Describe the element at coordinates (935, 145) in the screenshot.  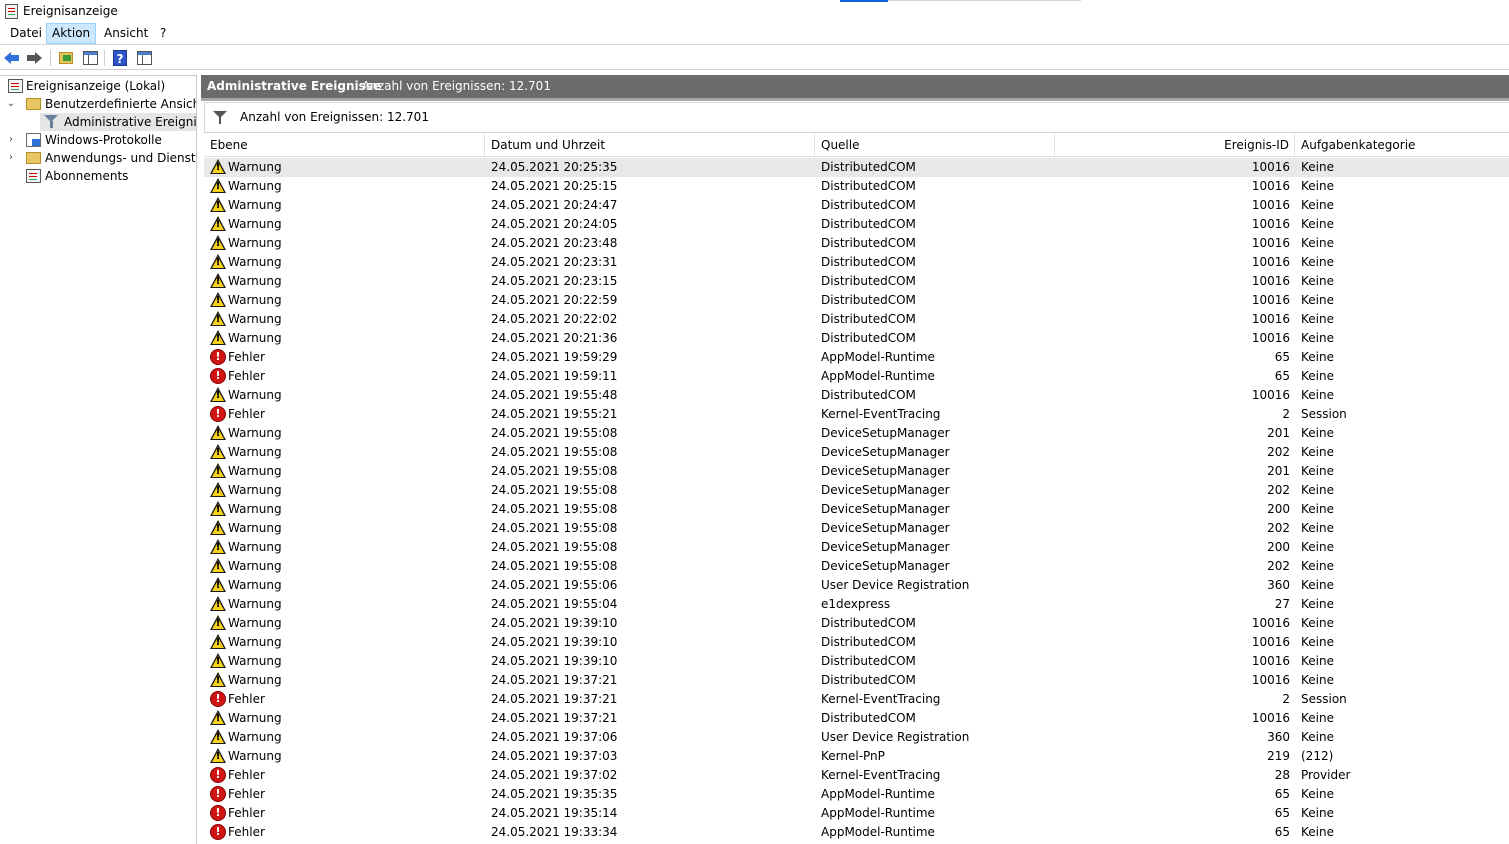
I see `column-header-source: Quelle` at that location.